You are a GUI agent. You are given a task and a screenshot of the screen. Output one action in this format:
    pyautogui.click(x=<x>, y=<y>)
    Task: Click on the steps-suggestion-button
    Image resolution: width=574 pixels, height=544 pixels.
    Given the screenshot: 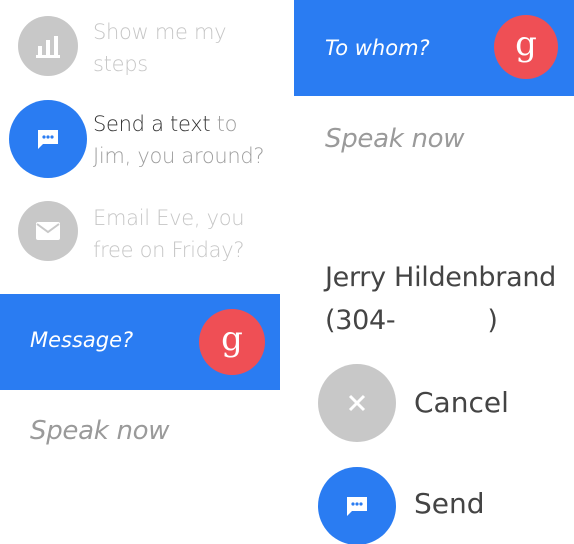 What is the action you would take?
    pyautogui.click(x=48, y=46)
    